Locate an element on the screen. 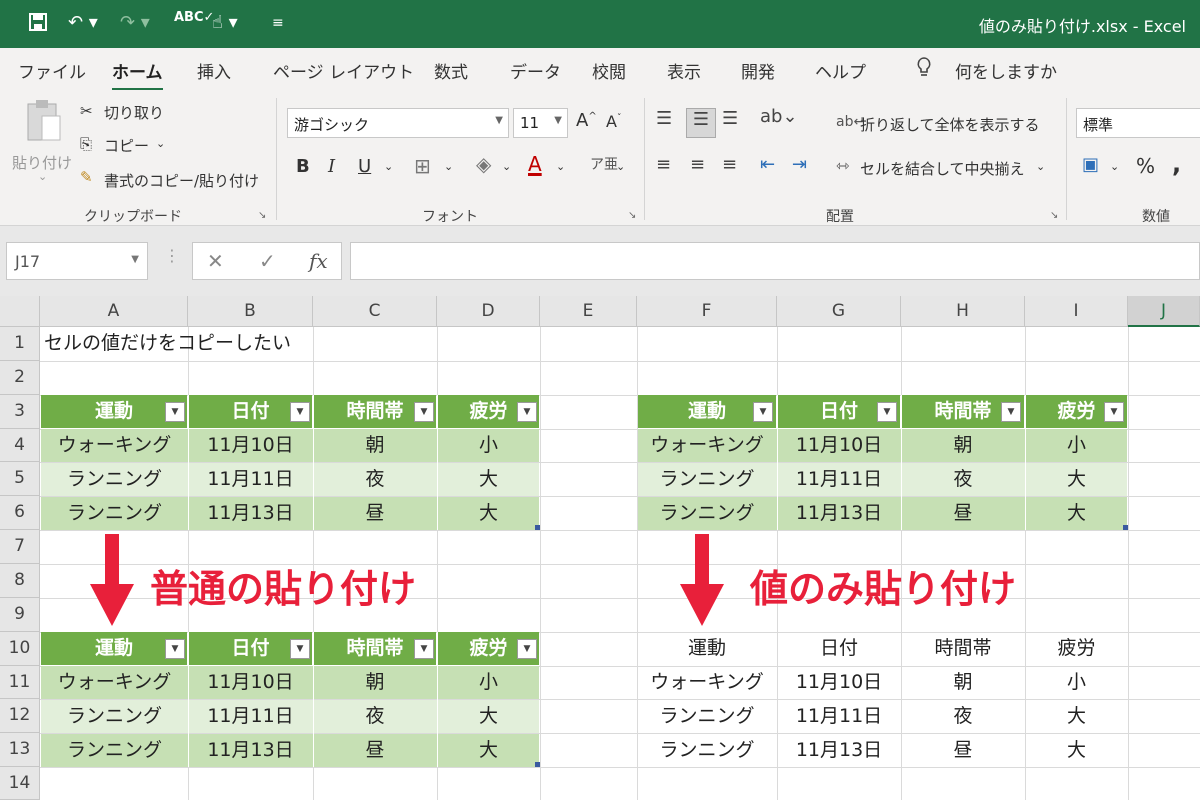 This screenshot has height=800, width=1200. values-cell: ランニング is located at coordinates (707, 750).